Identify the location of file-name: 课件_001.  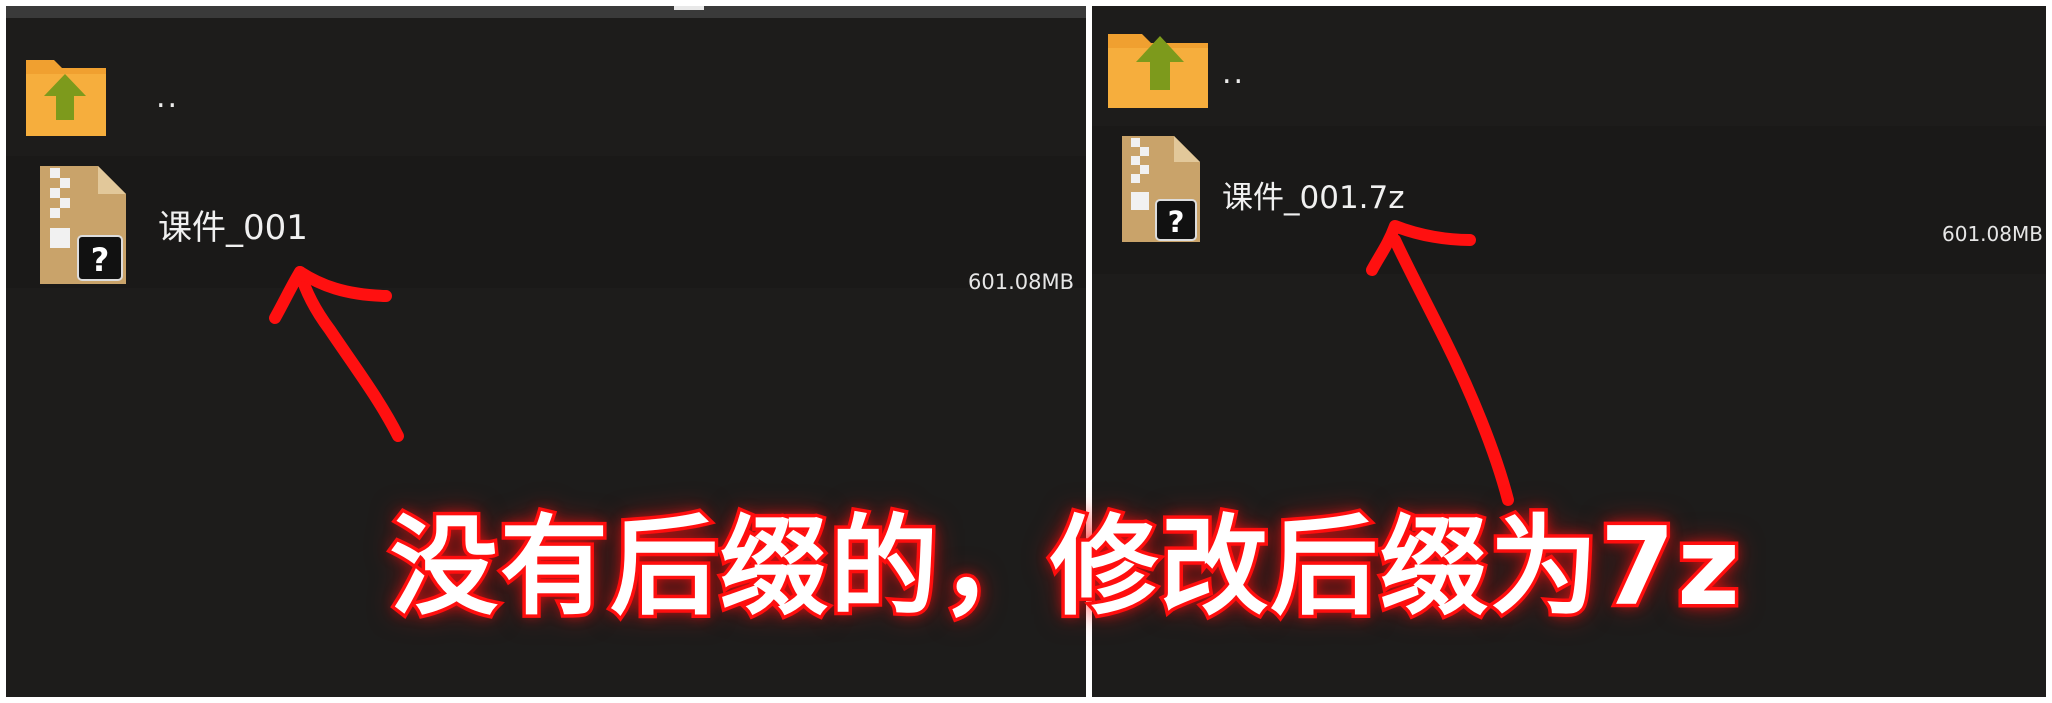
(233, 228).